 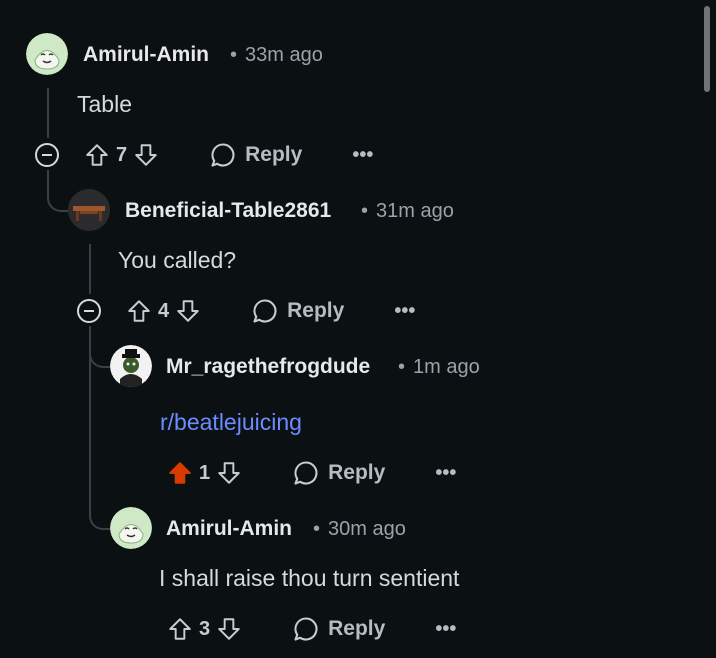 I want to click on comment-timestamp: • 30m ago, so click(x=359, y=529).